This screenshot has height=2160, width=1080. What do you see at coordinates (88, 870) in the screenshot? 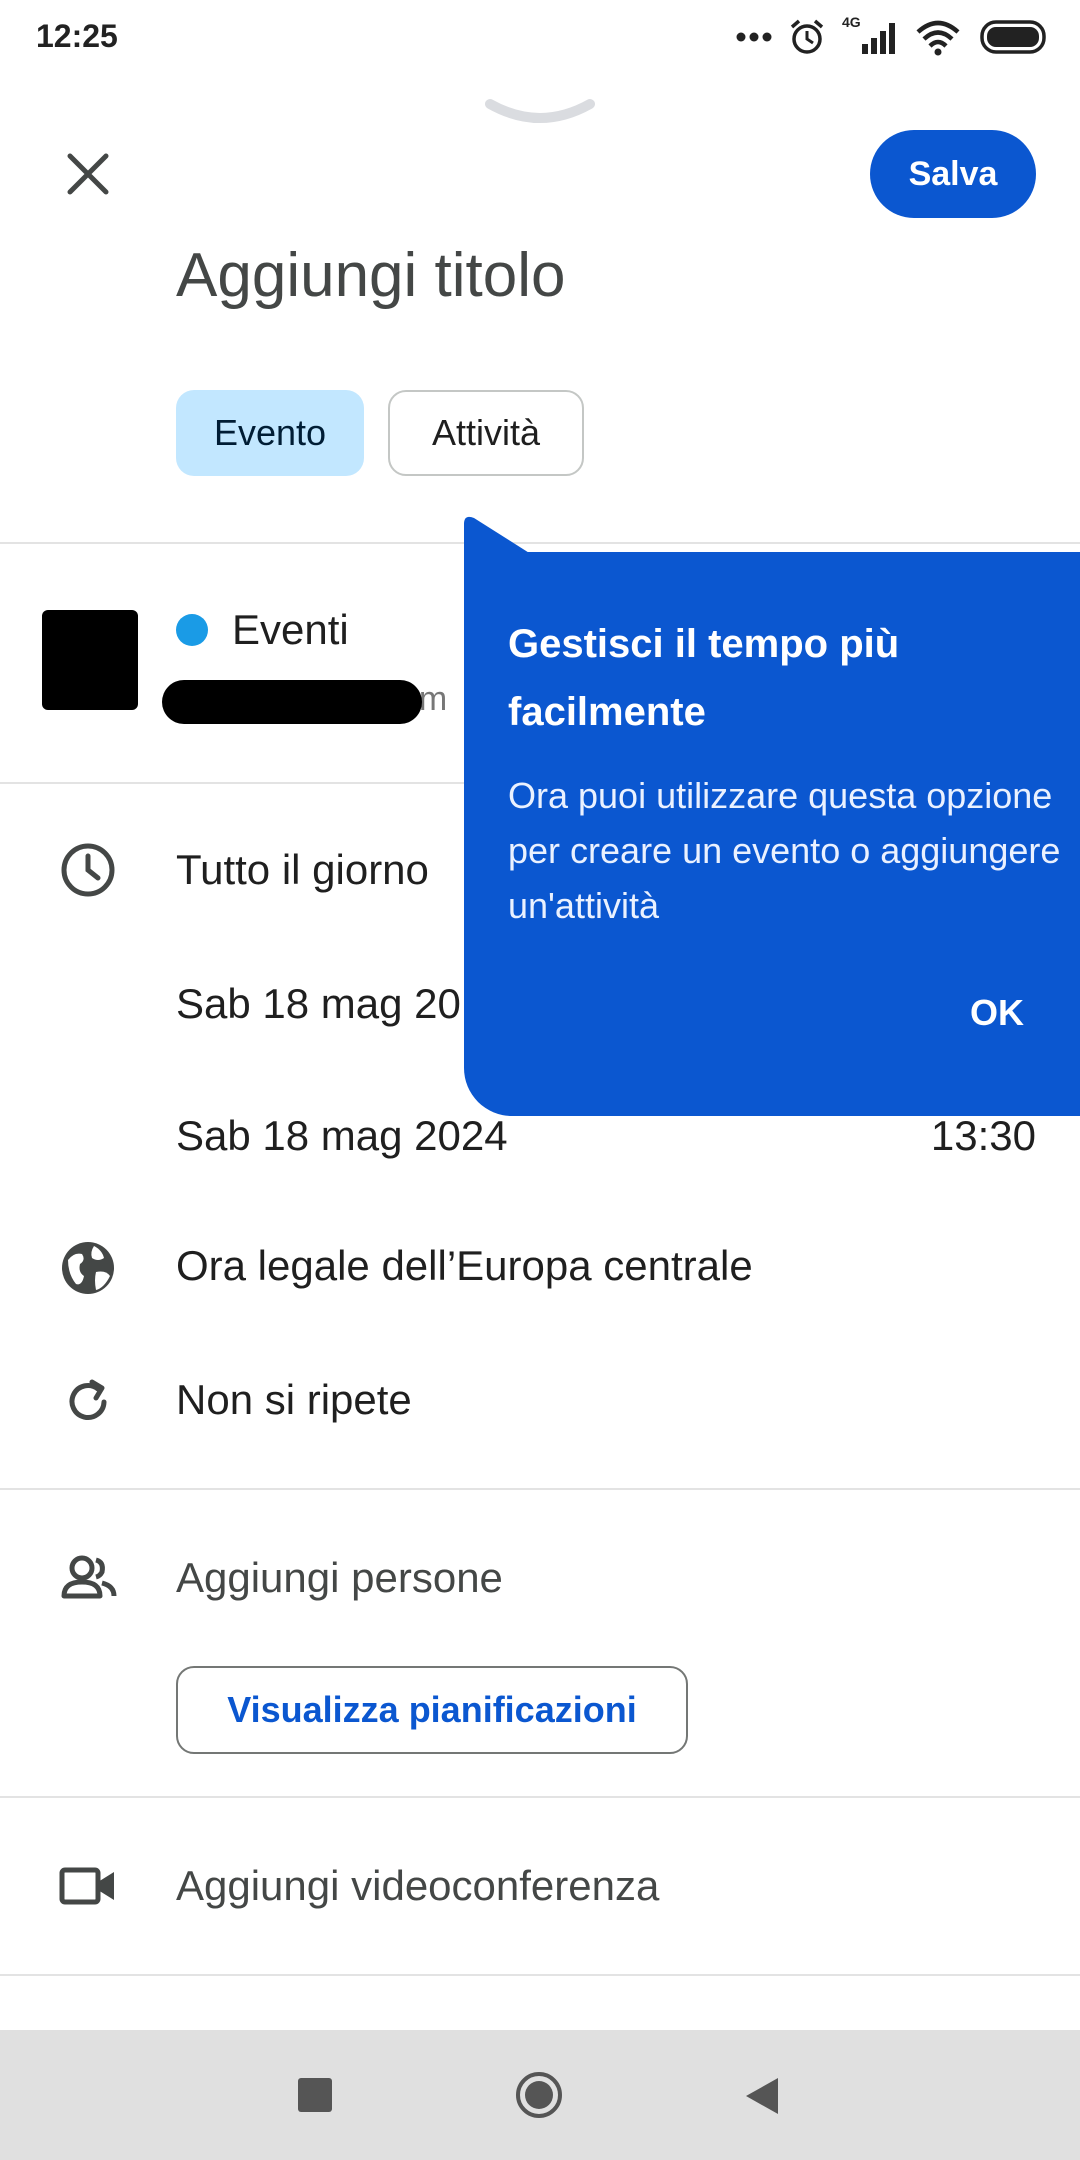
I see `clock-icon` at bounding box center [88, 870].